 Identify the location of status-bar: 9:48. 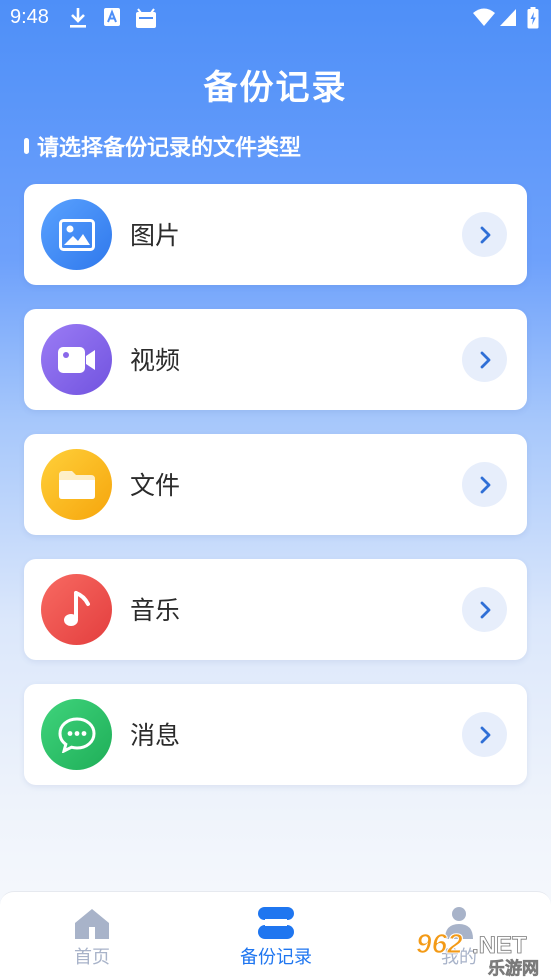
(275, 19).